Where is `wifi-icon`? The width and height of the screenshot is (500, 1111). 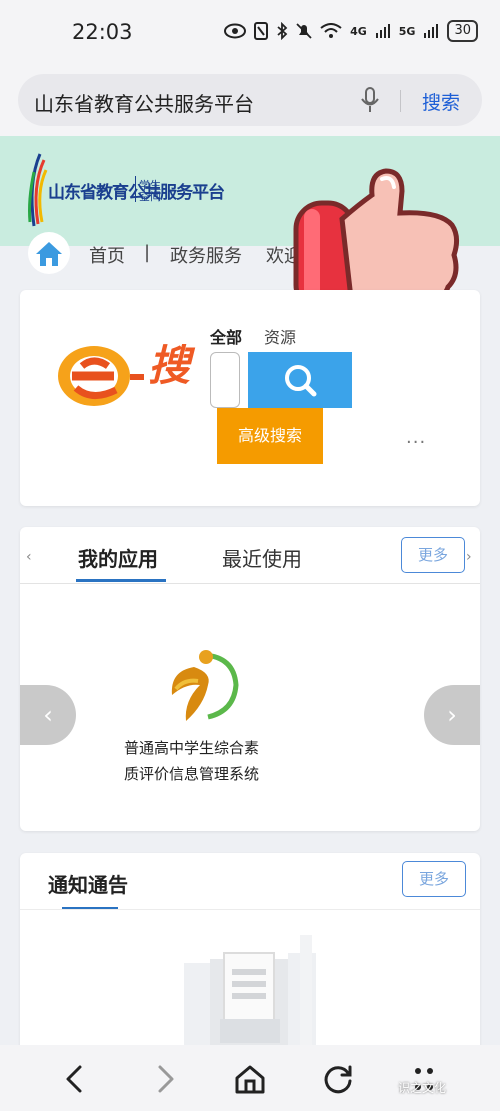 wifi-icon is located at coordinates (331, 30).